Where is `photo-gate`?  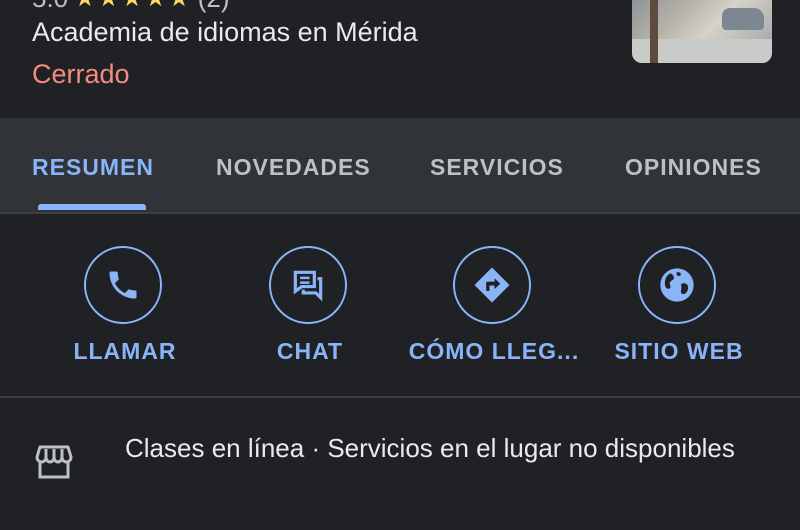
photo-gate is located at coordinates (654, 31).